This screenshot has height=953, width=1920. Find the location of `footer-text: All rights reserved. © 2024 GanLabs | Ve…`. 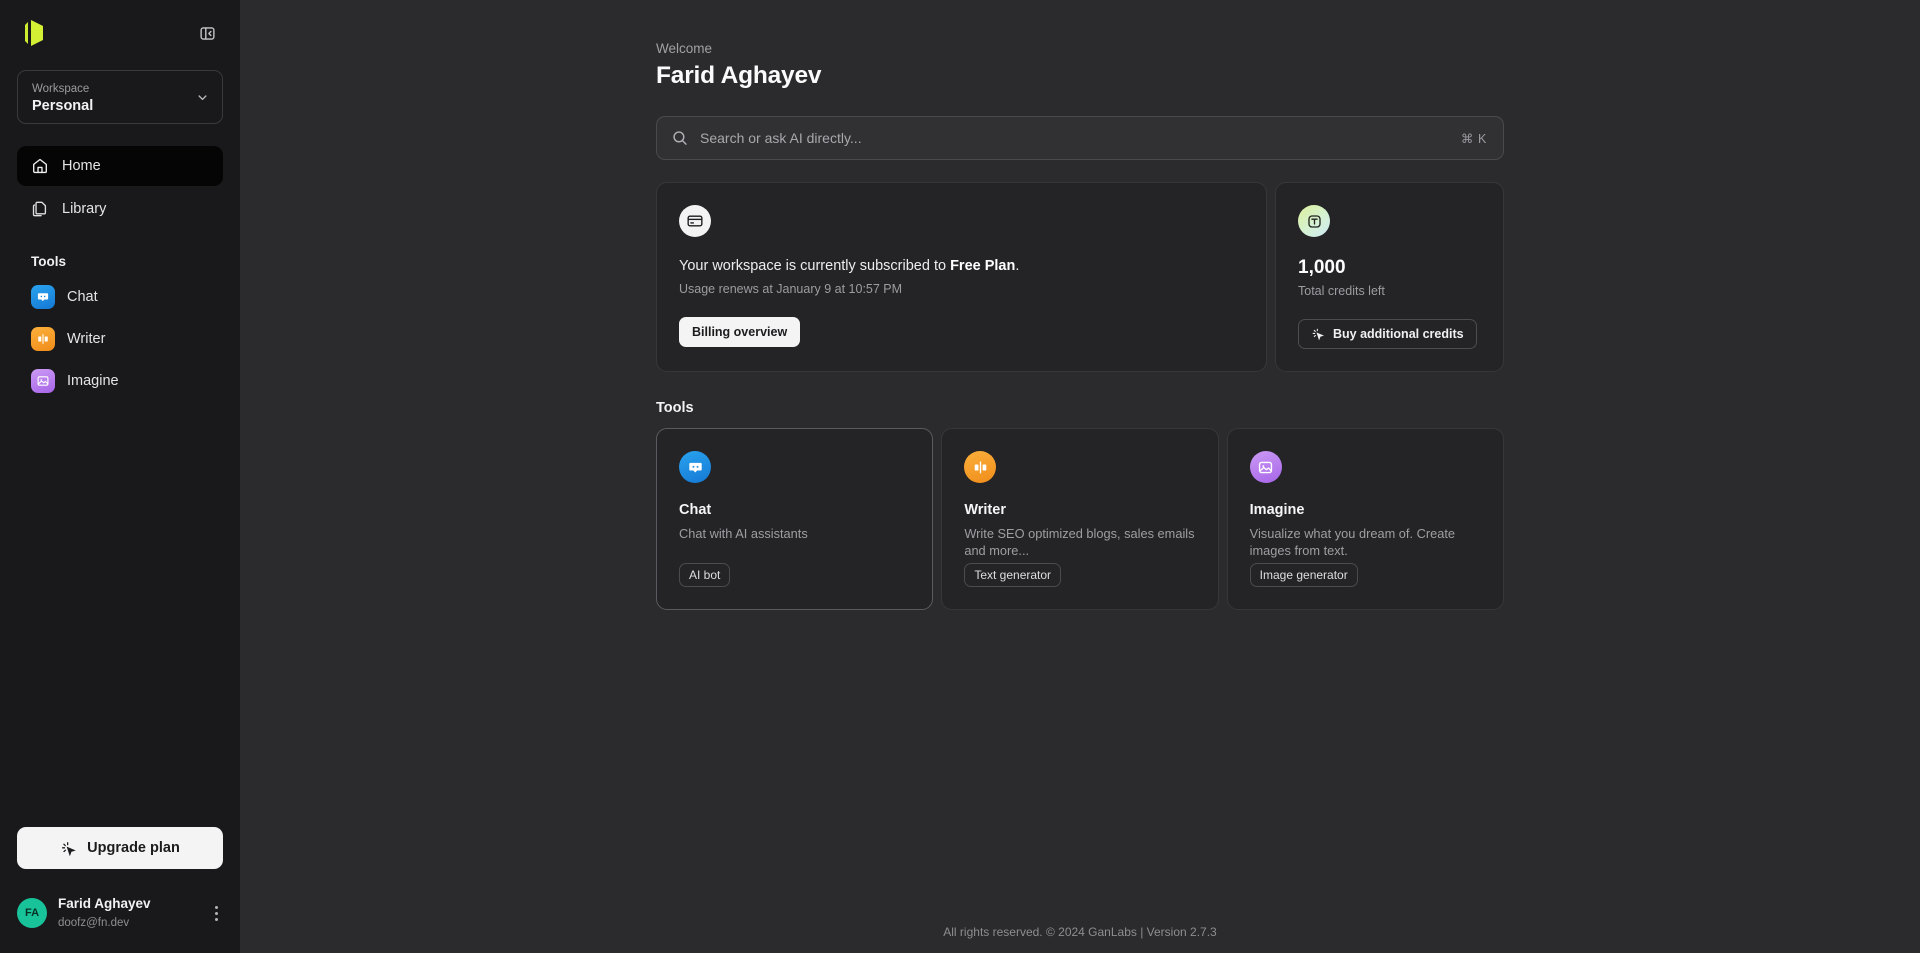

footer-text: All rights reserved. © 2024 GanLabs | Ve… is located at coordinates (1080, 932).